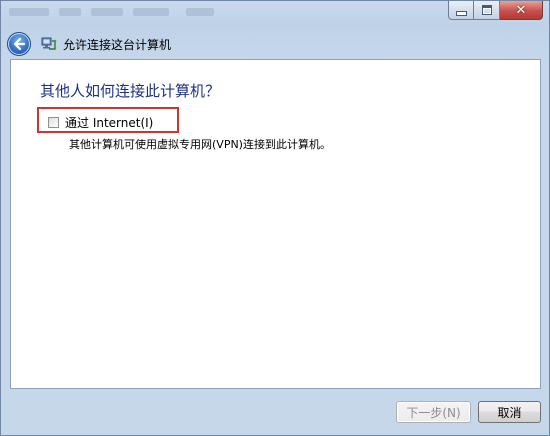 Image resolution: width=550 pixels, height=436 pixels. I want to click on back-arrow-icon, so click(19, 44).